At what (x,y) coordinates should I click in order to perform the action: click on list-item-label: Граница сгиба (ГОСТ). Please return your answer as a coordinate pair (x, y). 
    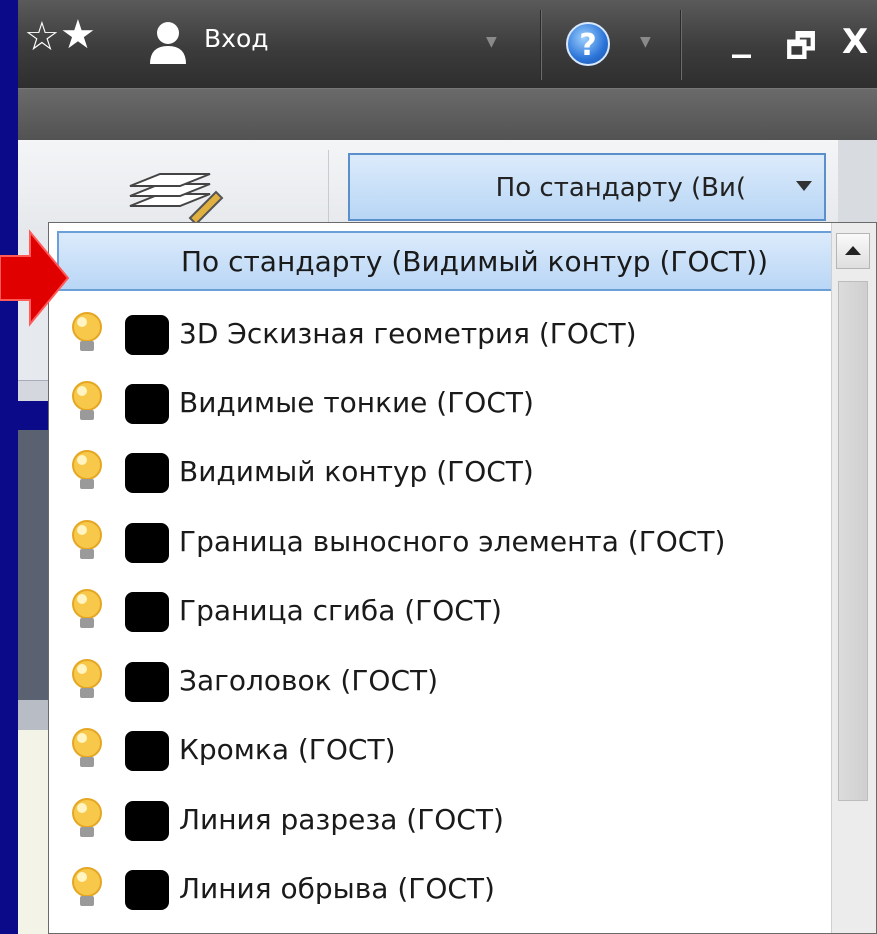
    Looking at the image, I should click on (340, 610).